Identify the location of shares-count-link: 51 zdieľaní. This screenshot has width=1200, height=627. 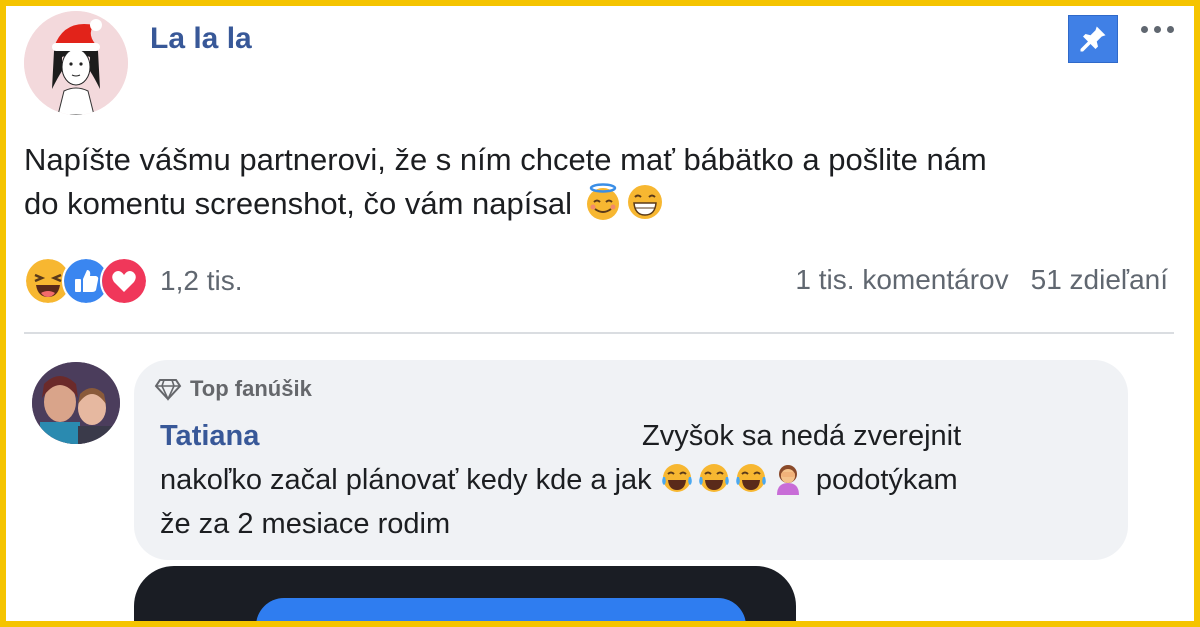
(1099, 280).